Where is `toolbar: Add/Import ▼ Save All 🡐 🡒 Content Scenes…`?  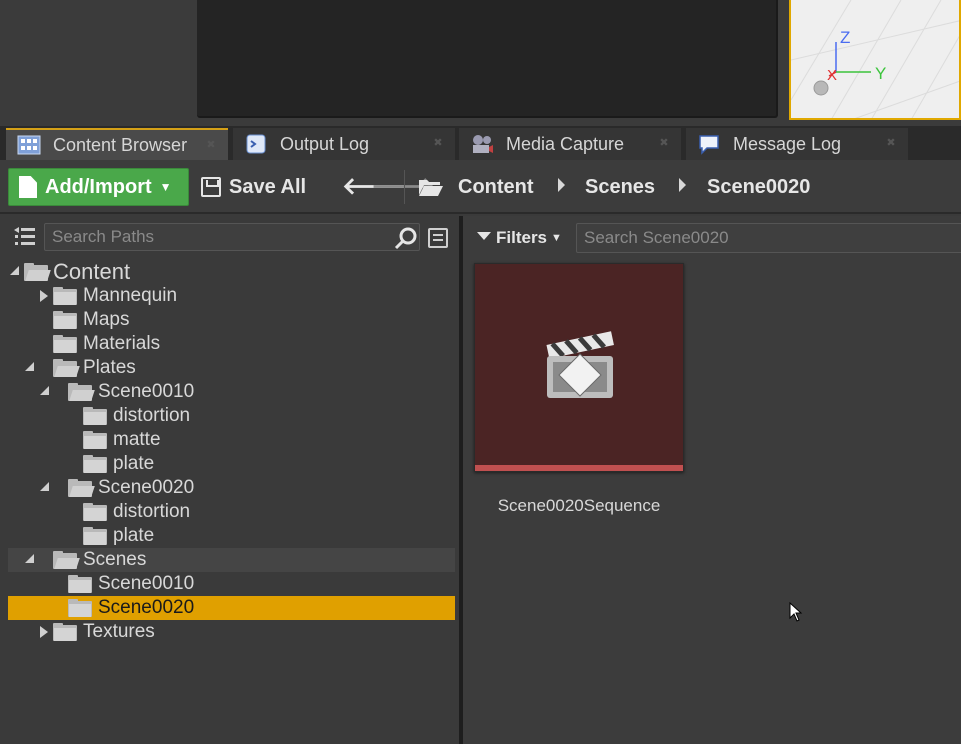
toolbar: Add/Import ▼ Save All 🡐 🡒 Content Scenes… is located at coordinates (480, 187).